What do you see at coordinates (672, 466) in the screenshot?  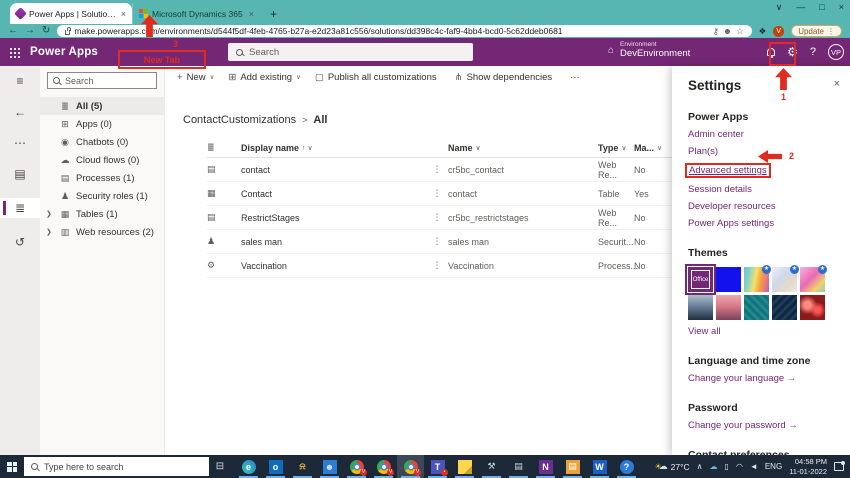 I see `weather-widget: ☀ ☁ 27°C` at bounding box center [672, 466].